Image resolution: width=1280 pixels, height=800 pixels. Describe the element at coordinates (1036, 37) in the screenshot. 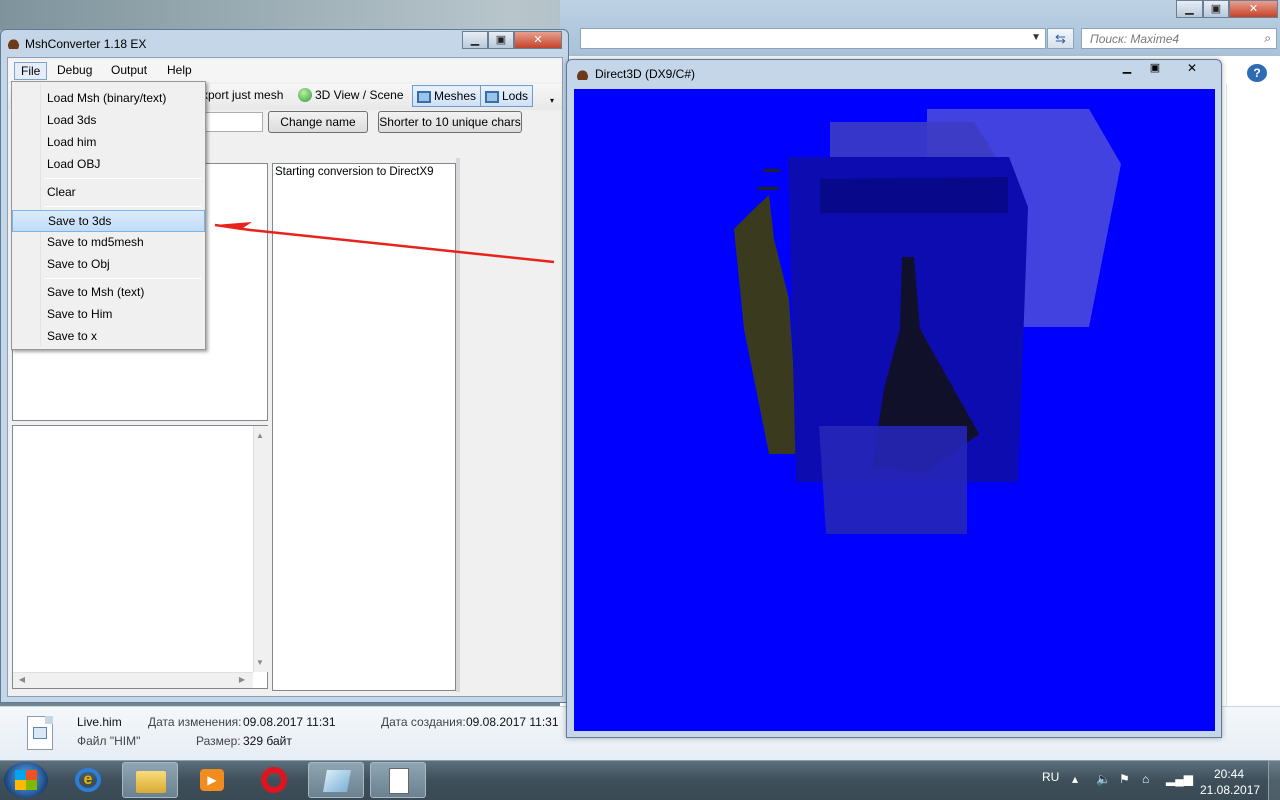

I see `chevron-down-icon: ▼` at that location.